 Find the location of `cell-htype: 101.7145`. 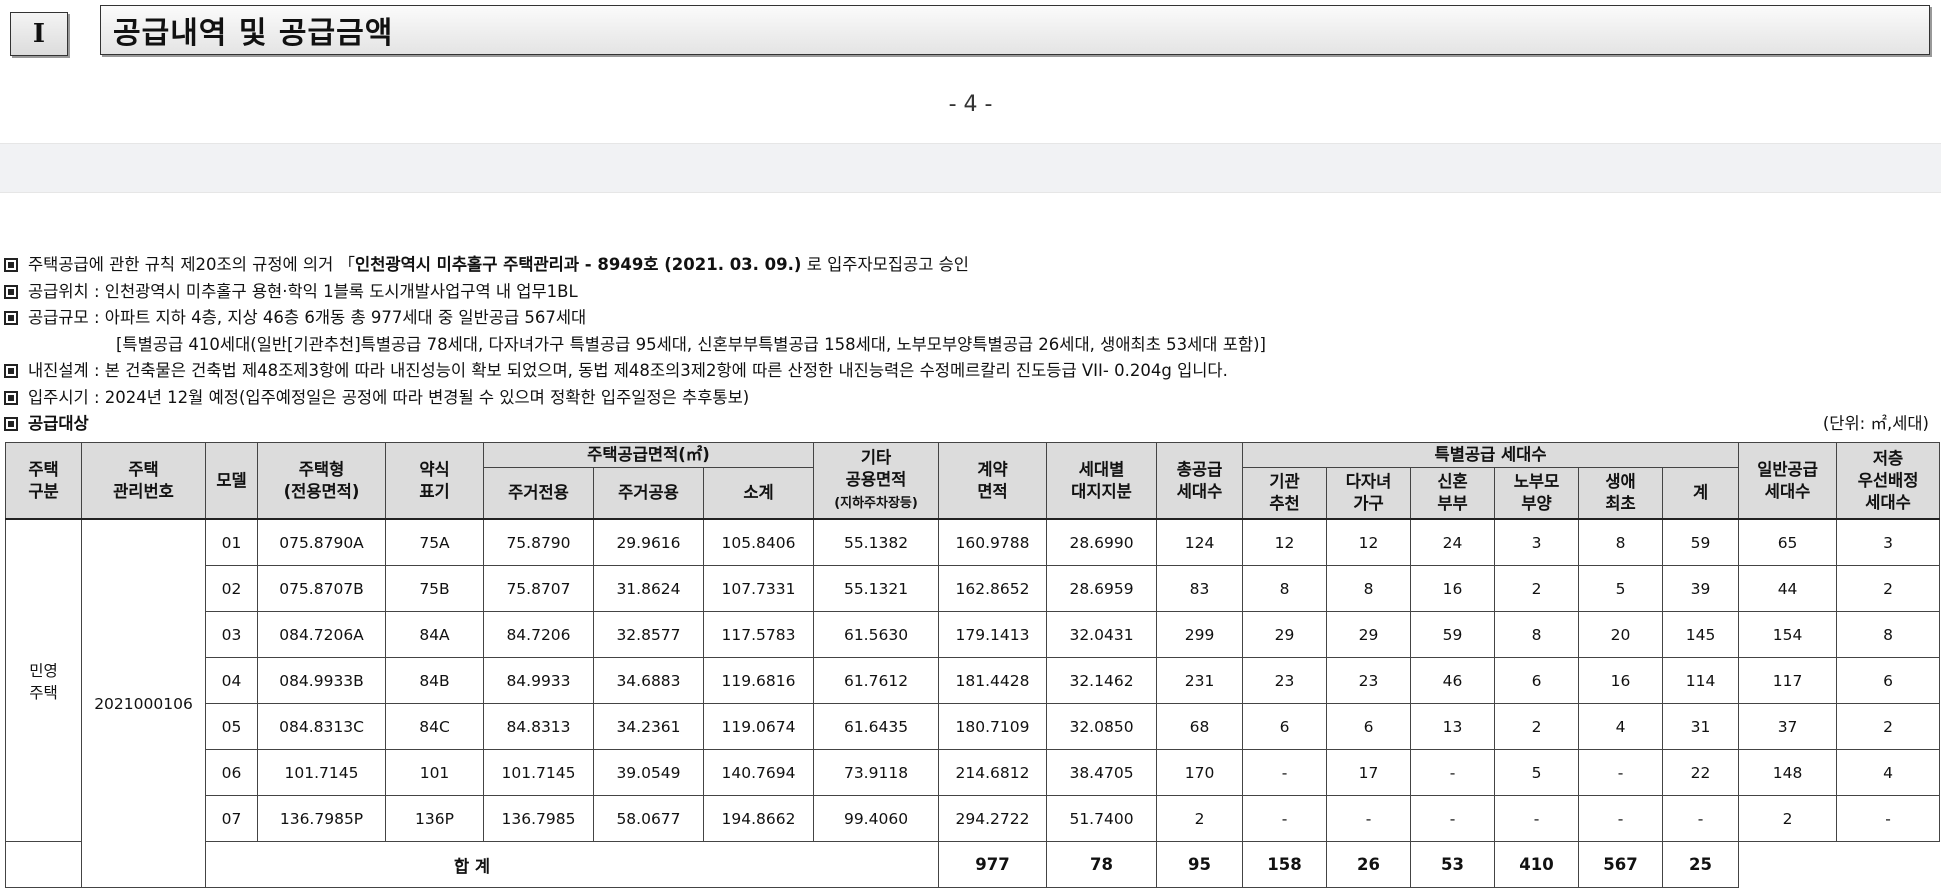

cell-htype: 101.7145 is located at coordinates (321, 772).